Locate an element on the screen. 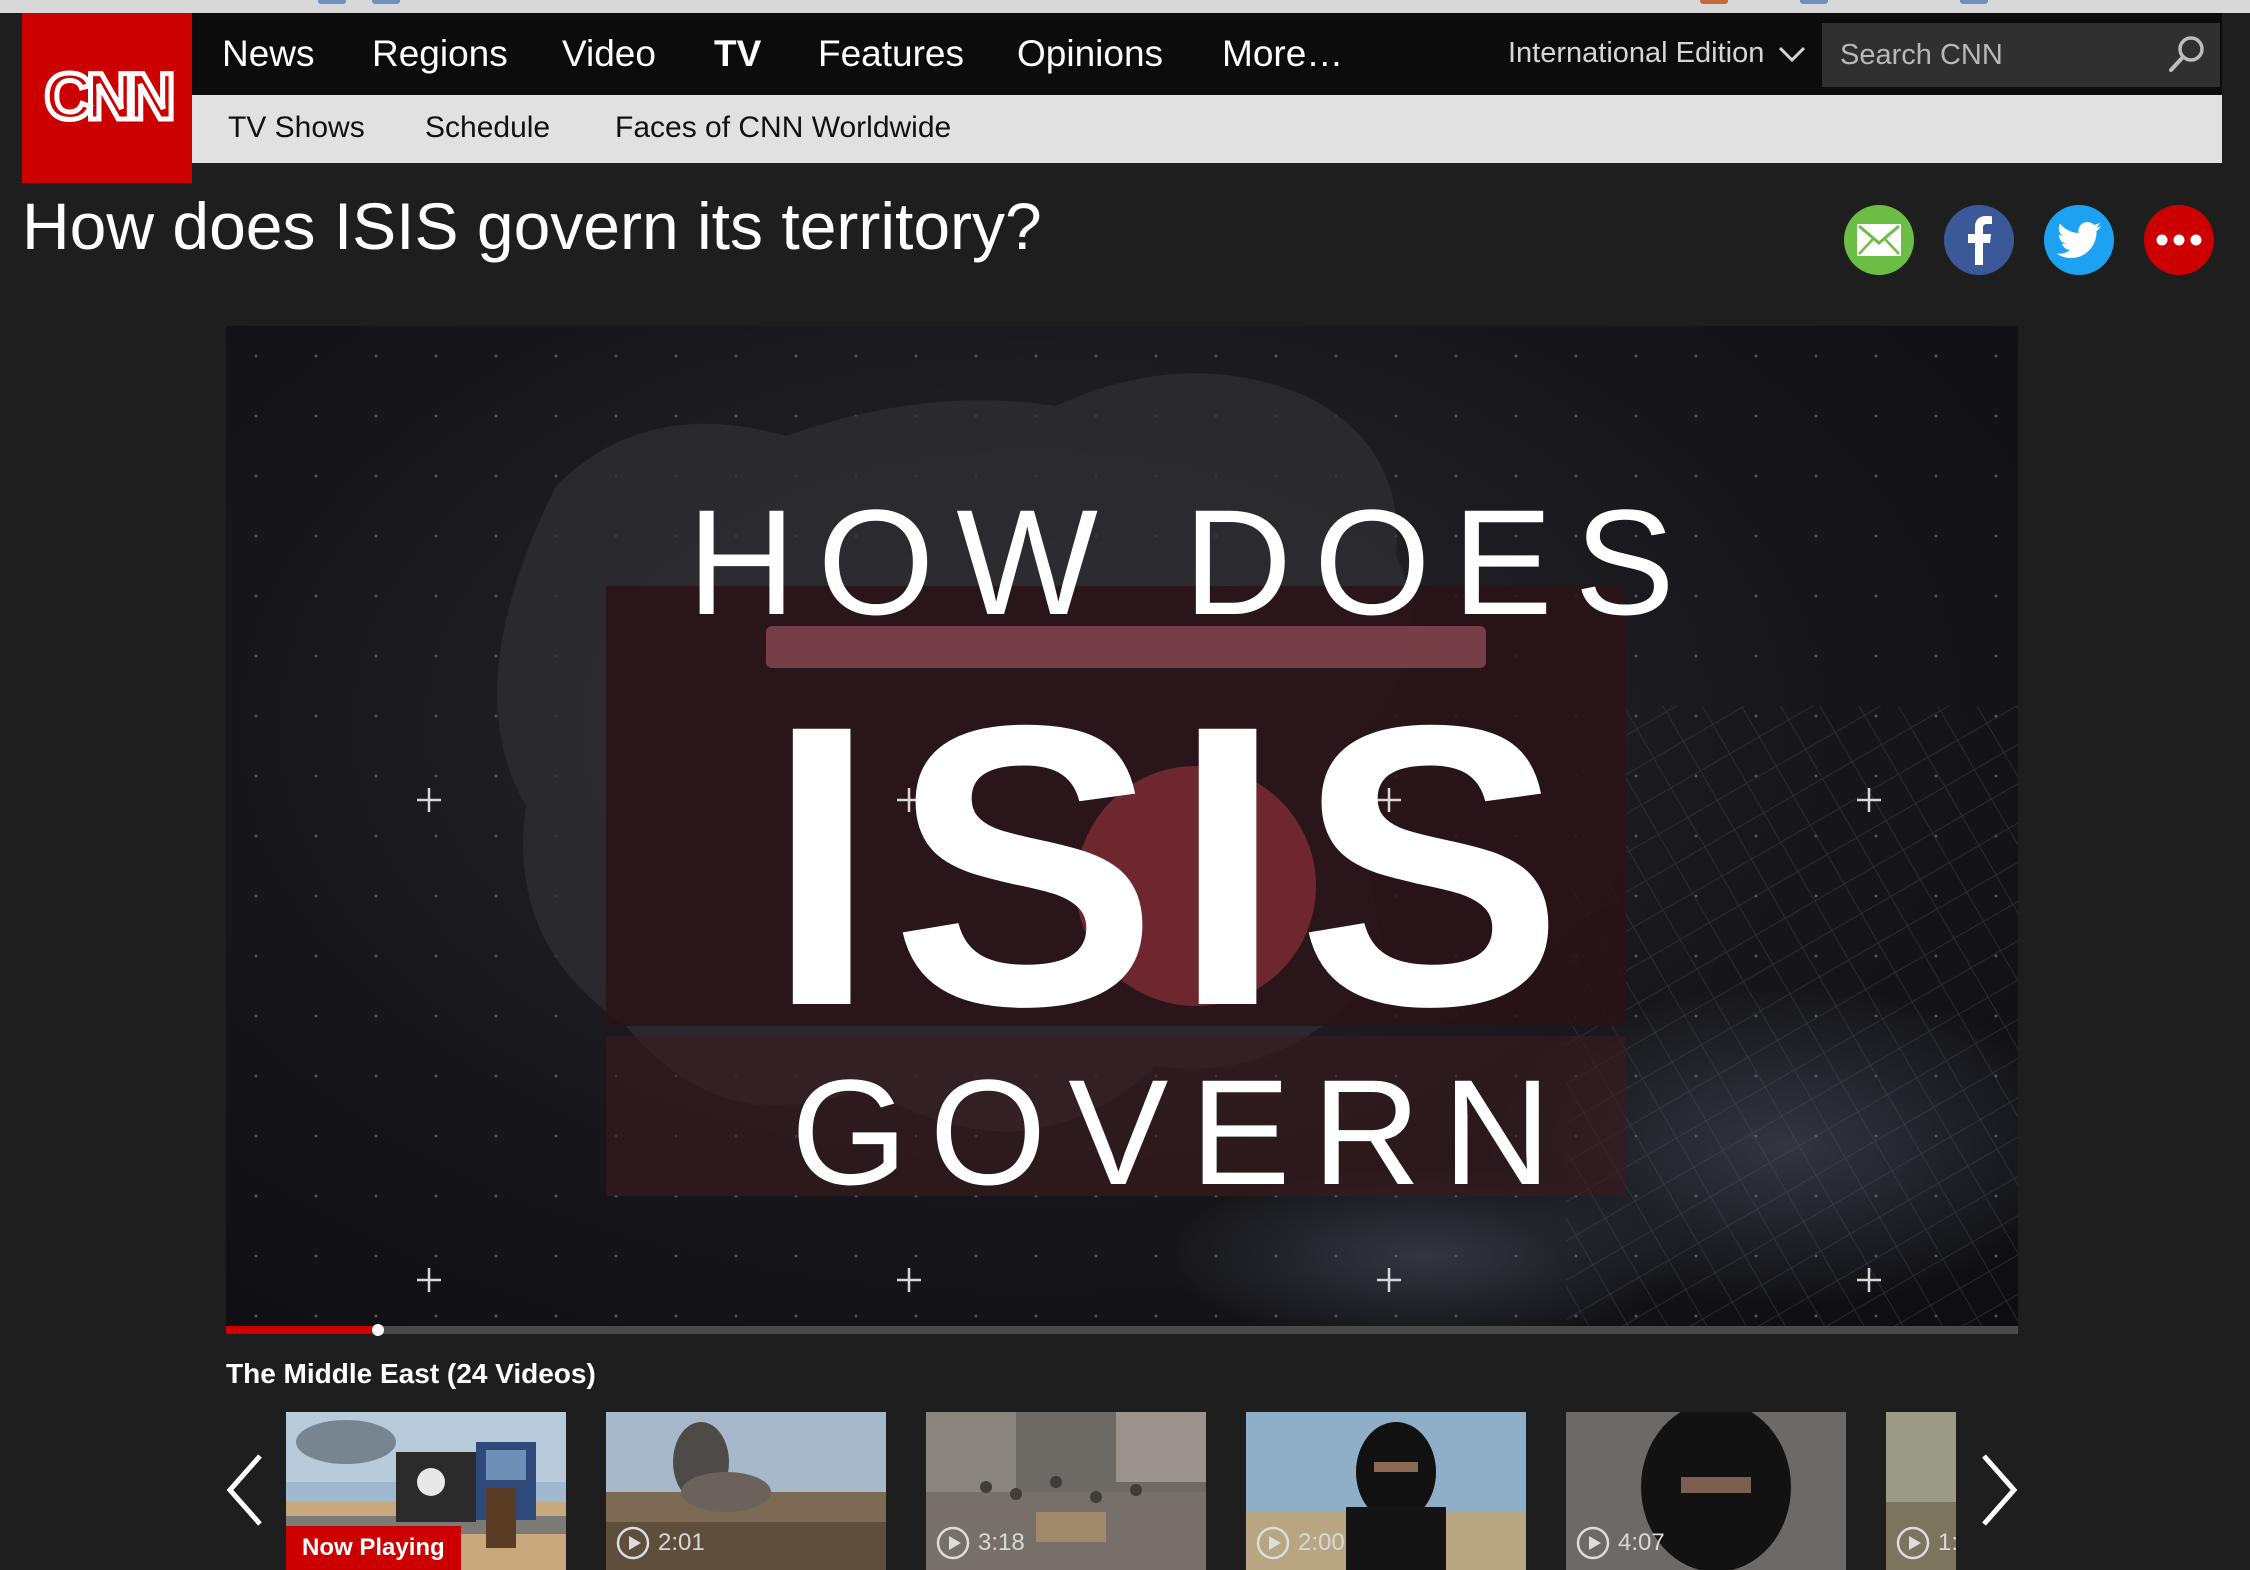 This screenshot has height=1570, width=2250. cnn-logo-icon: CNN is located at coordinates (109, 98).